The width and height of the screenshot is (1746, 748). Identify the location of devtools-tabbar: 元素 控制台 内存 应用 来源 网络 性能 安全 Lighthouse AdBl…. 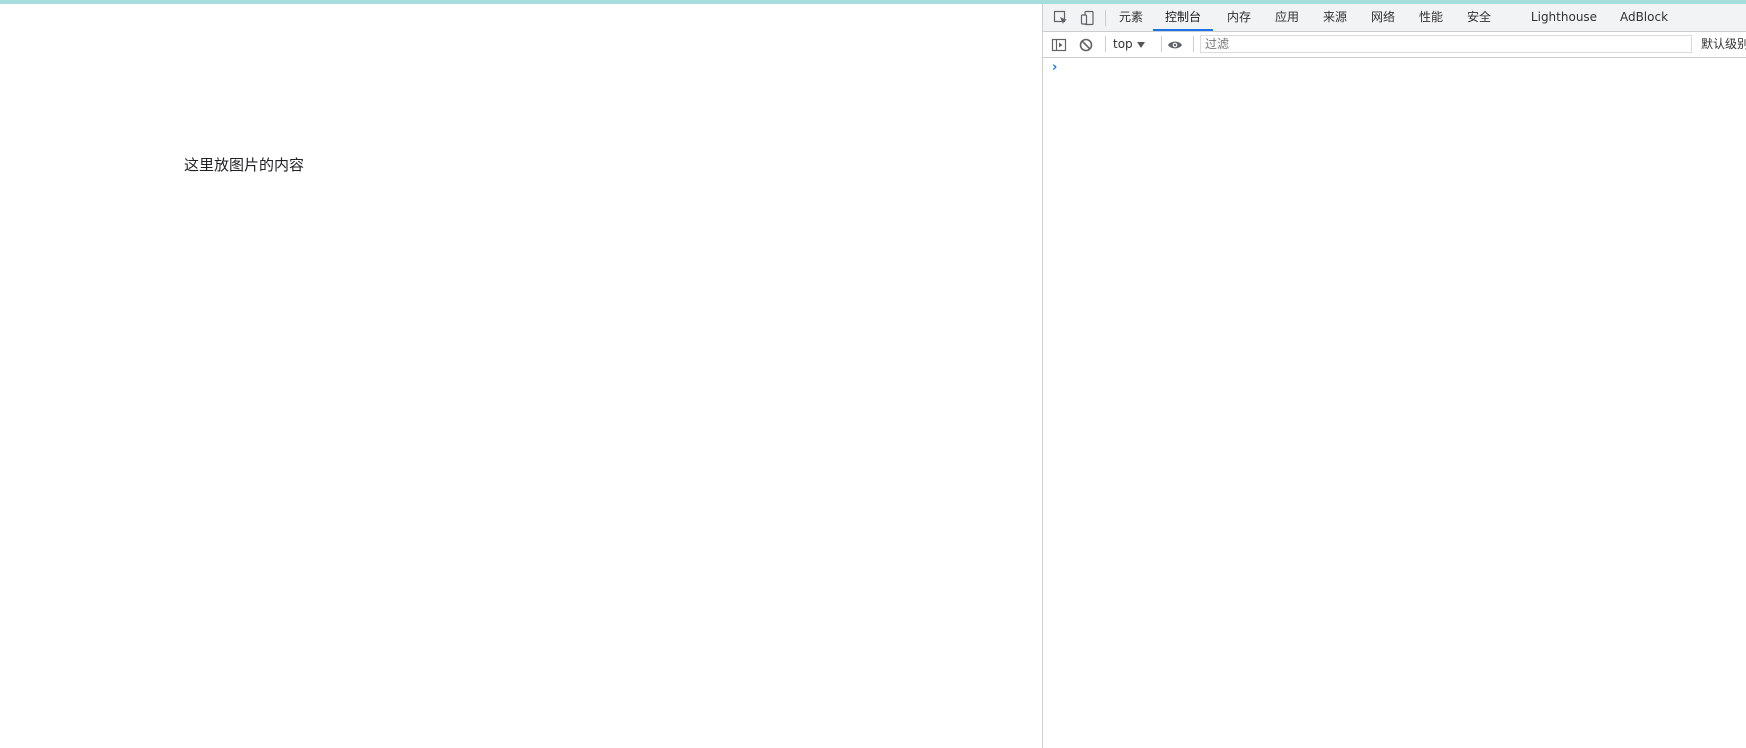
(1394, 18).